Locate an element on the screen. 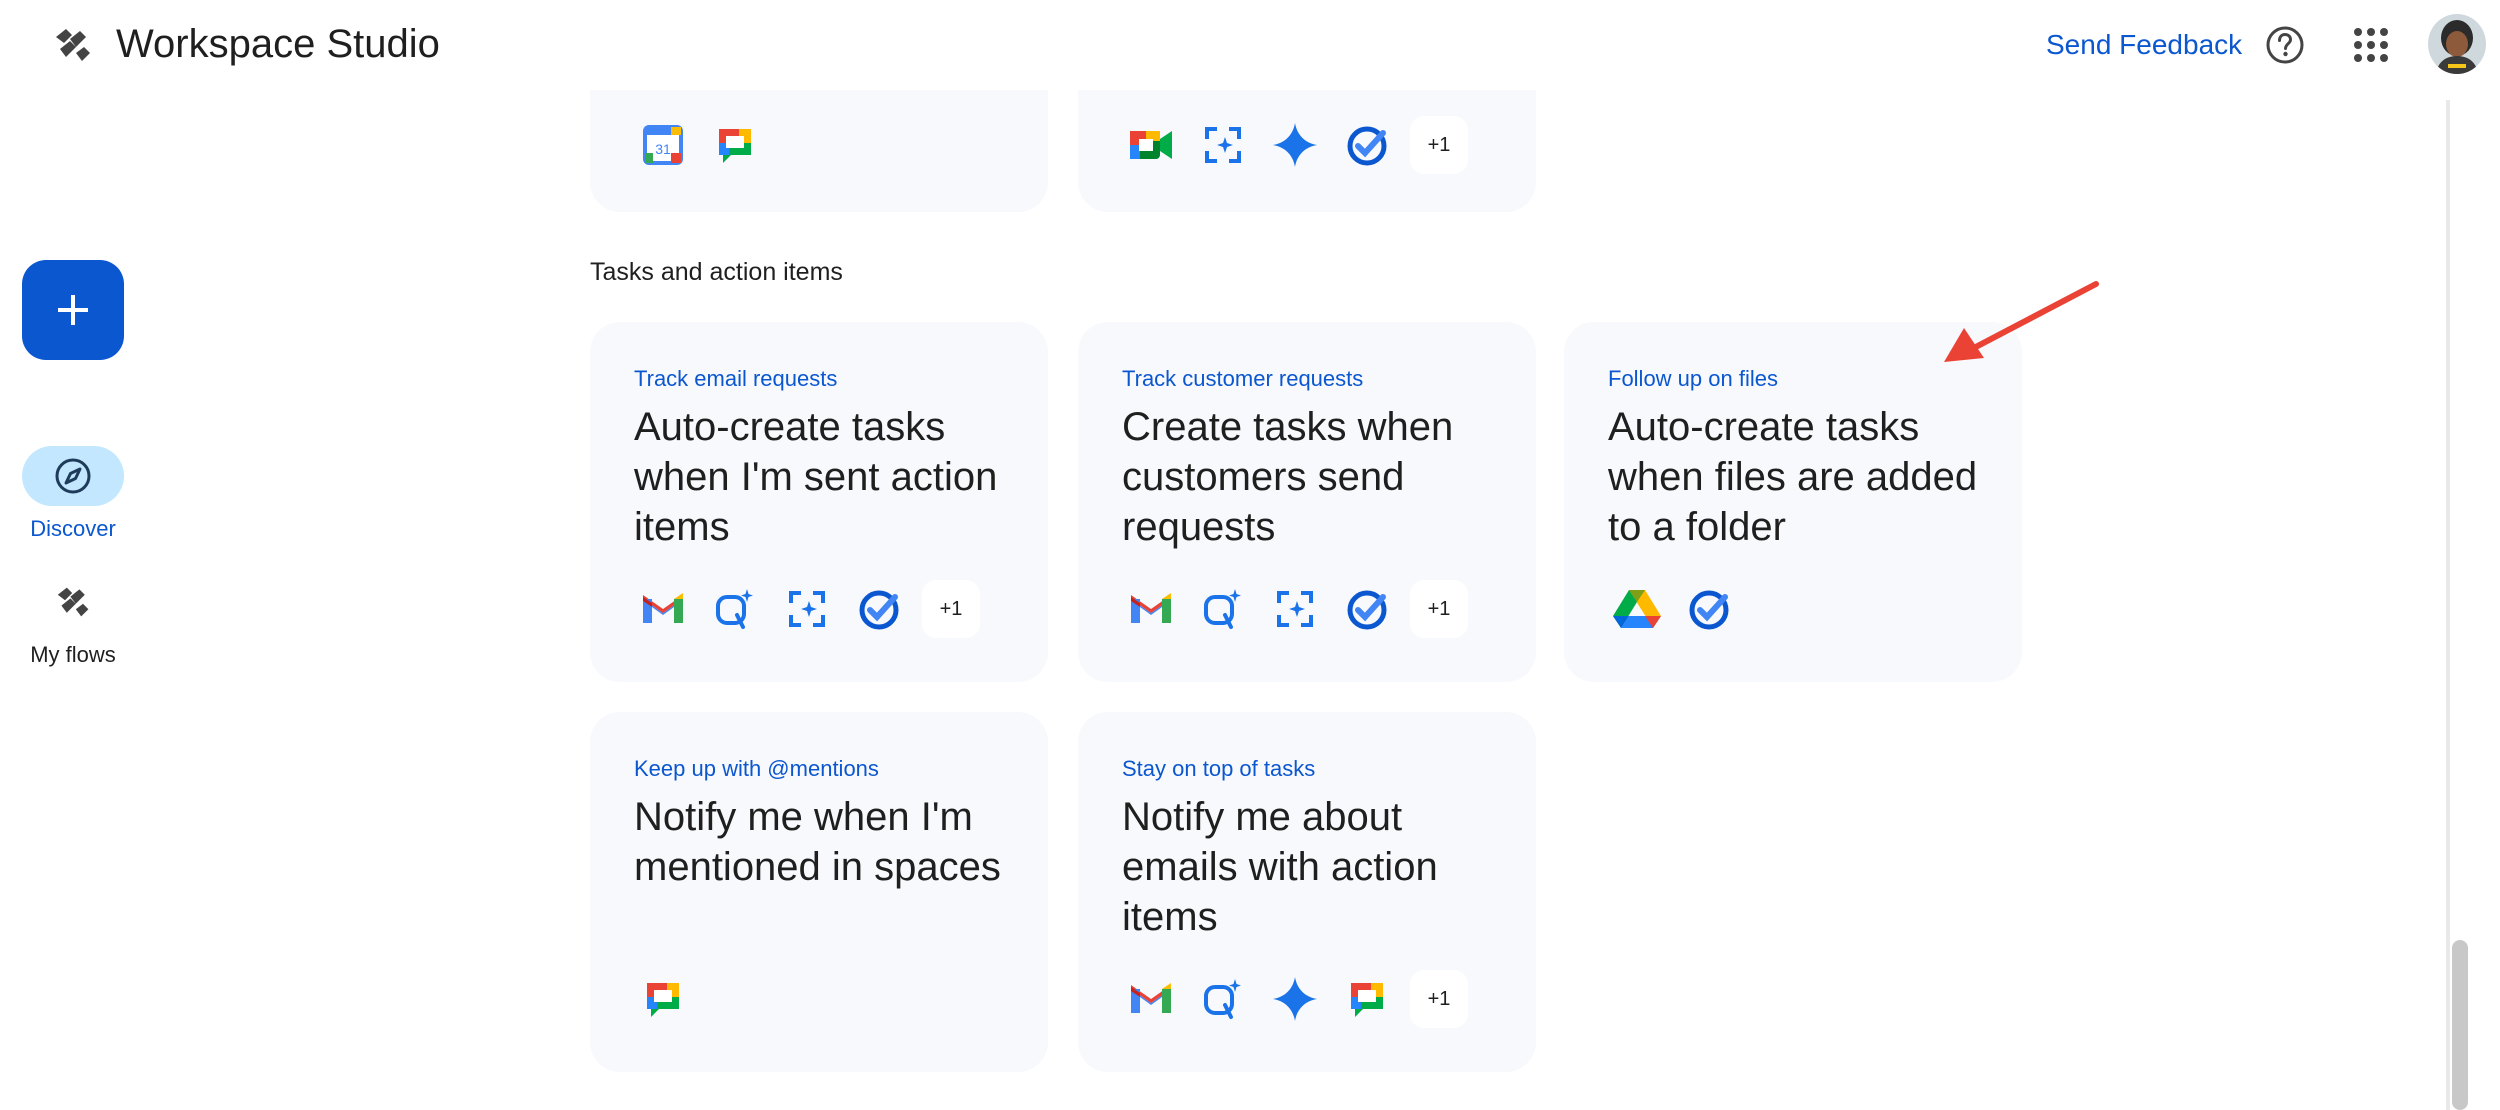 This screenshot has height=1110, width=2500. nav-discover-button is located at coordinates (73, 476).